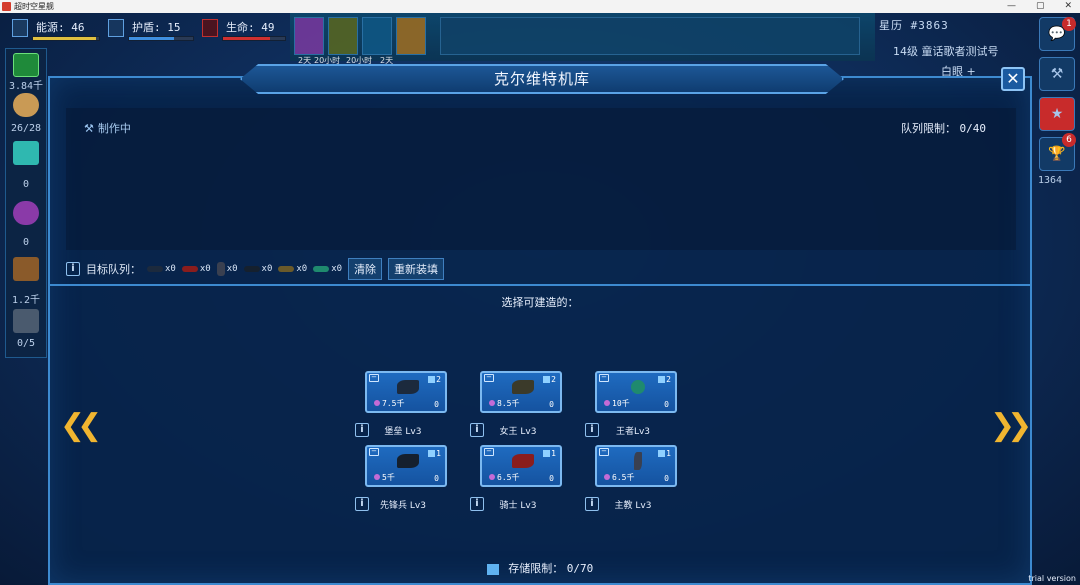 This screenshot has height=585, width=1080. I want to click on factory-value: 0/5, so click(26, 343).